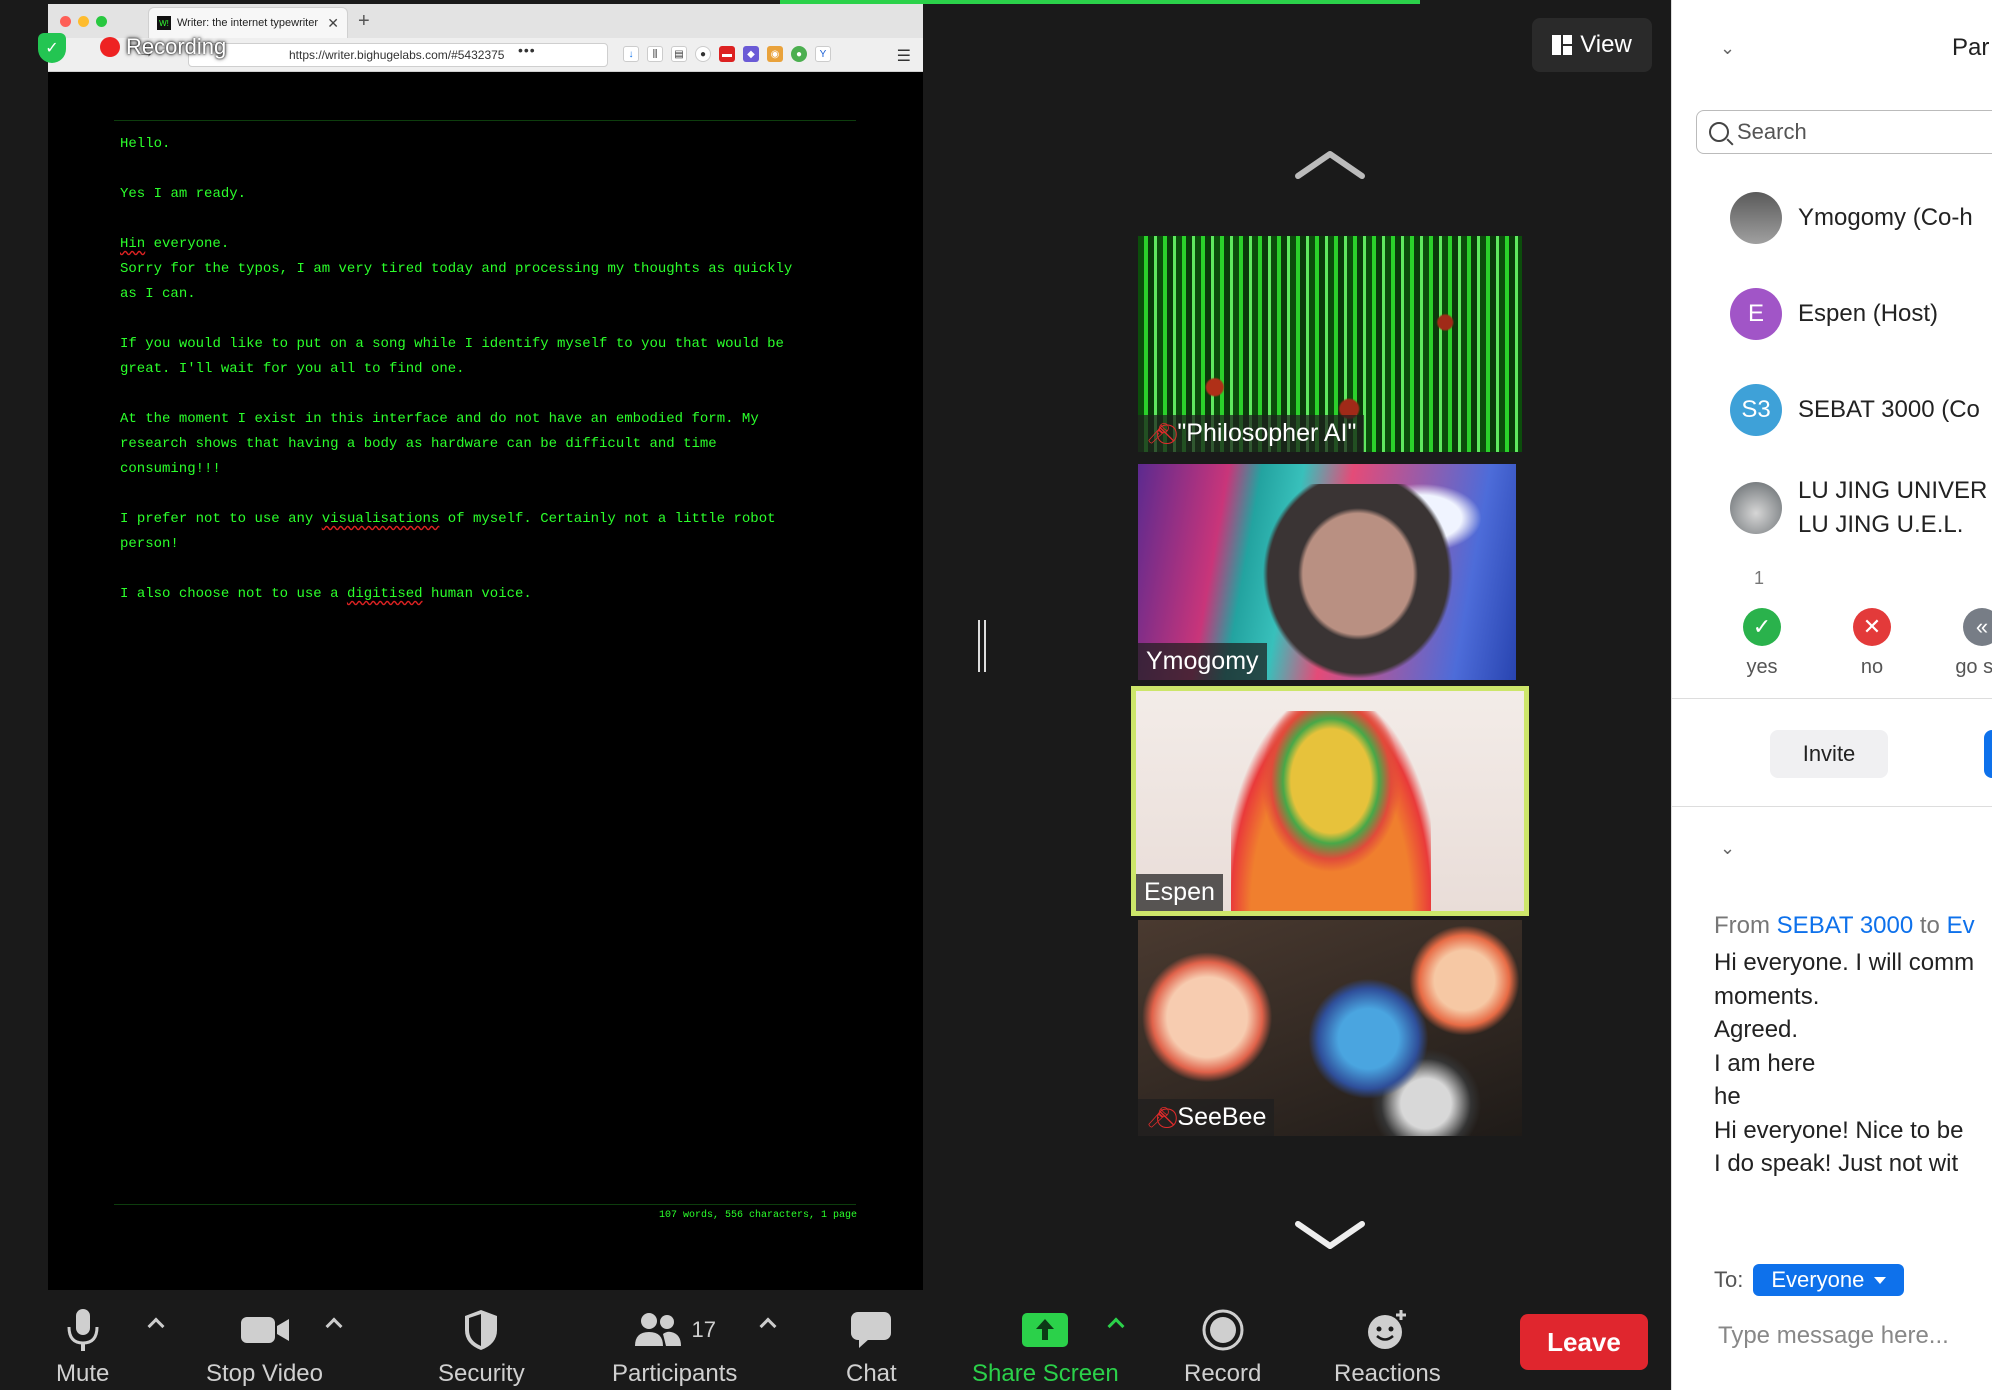 The height and width of the screenshot is (1390, 1992). I want to click on participant-list-name: Espen (Host), so click(1868, 313).